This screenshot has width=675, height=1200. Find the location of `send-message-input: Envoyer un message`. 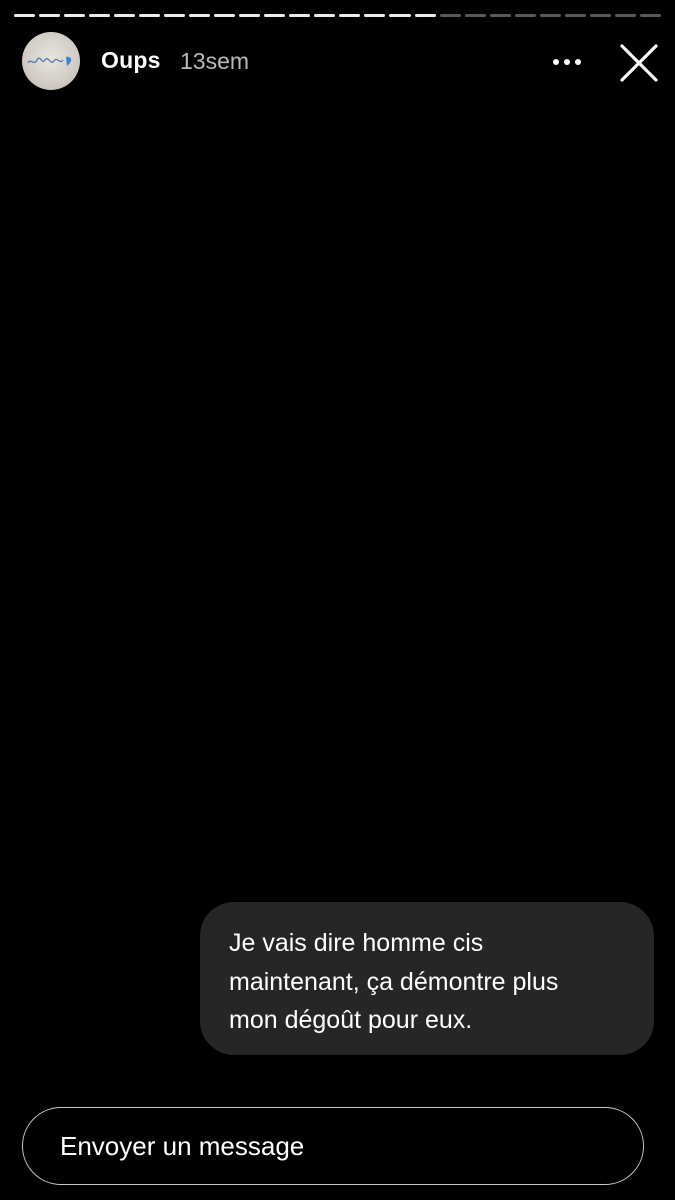

send-message-input: Envoyer un message is located at coordinates (333, 1146).